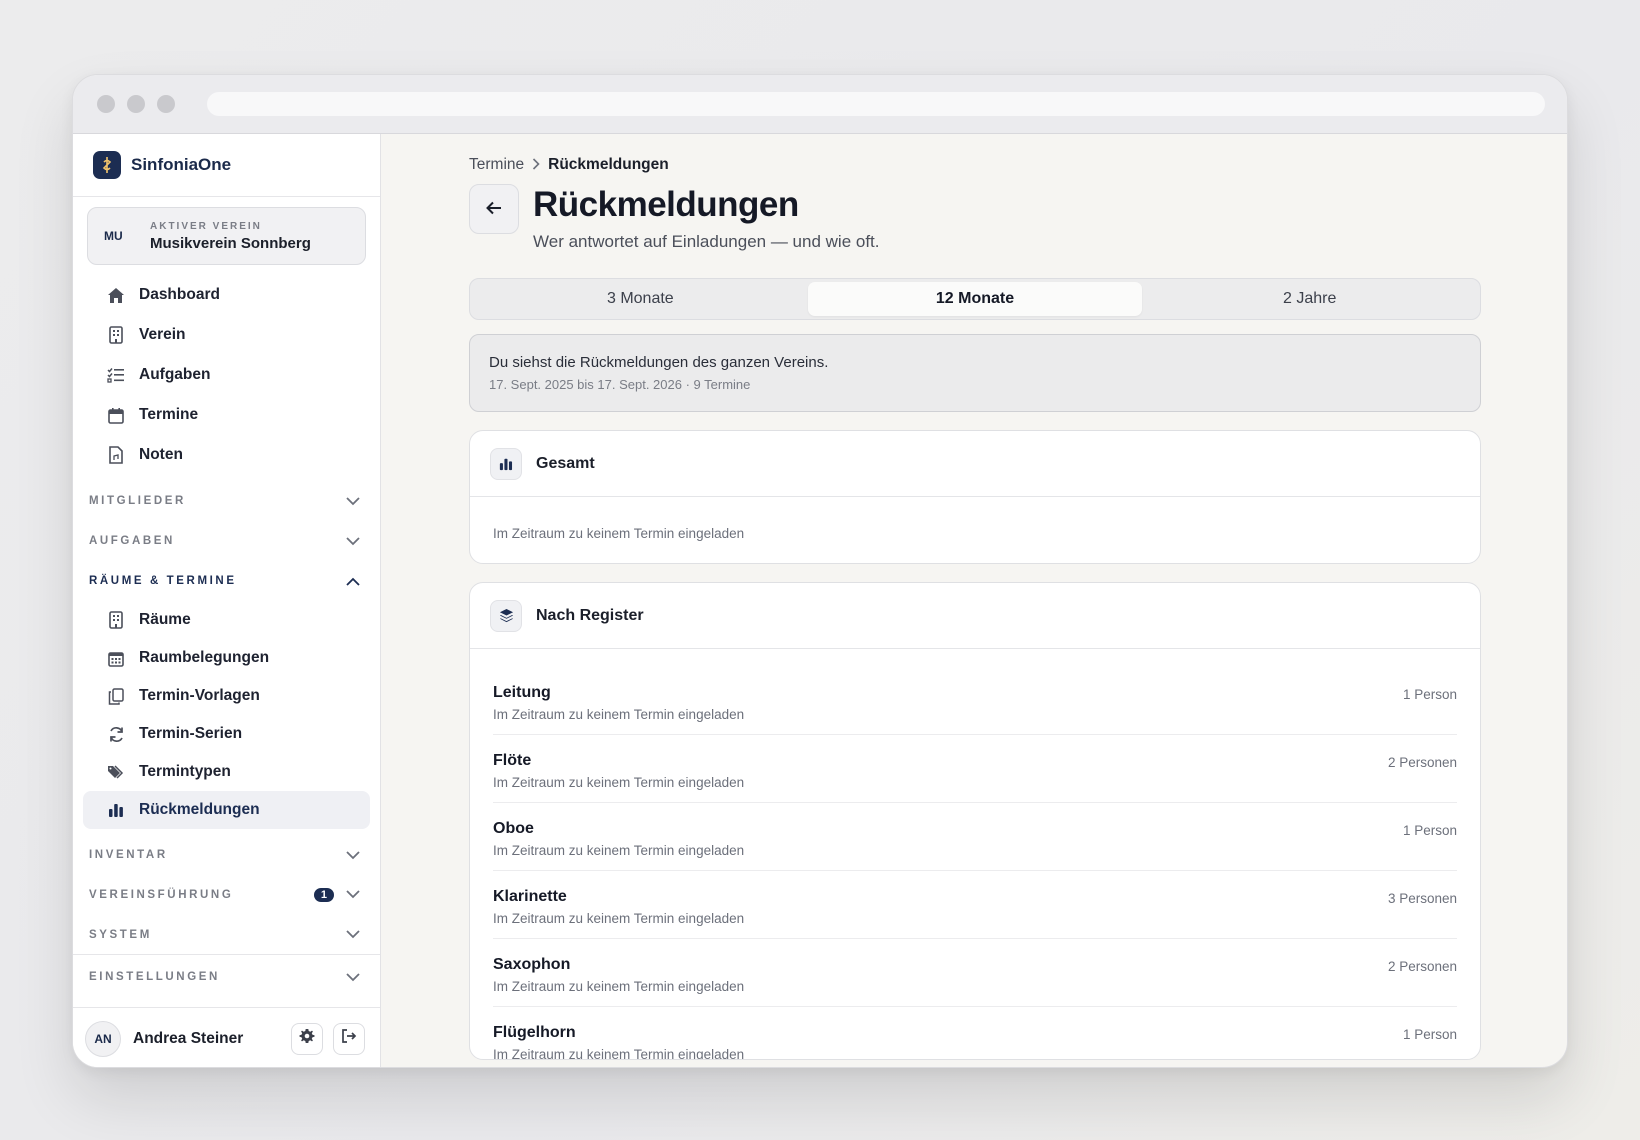  What do you see at coordinates (116, 772) in the screenshot?
I see `tags-icon` at bounding box center [116, 772].